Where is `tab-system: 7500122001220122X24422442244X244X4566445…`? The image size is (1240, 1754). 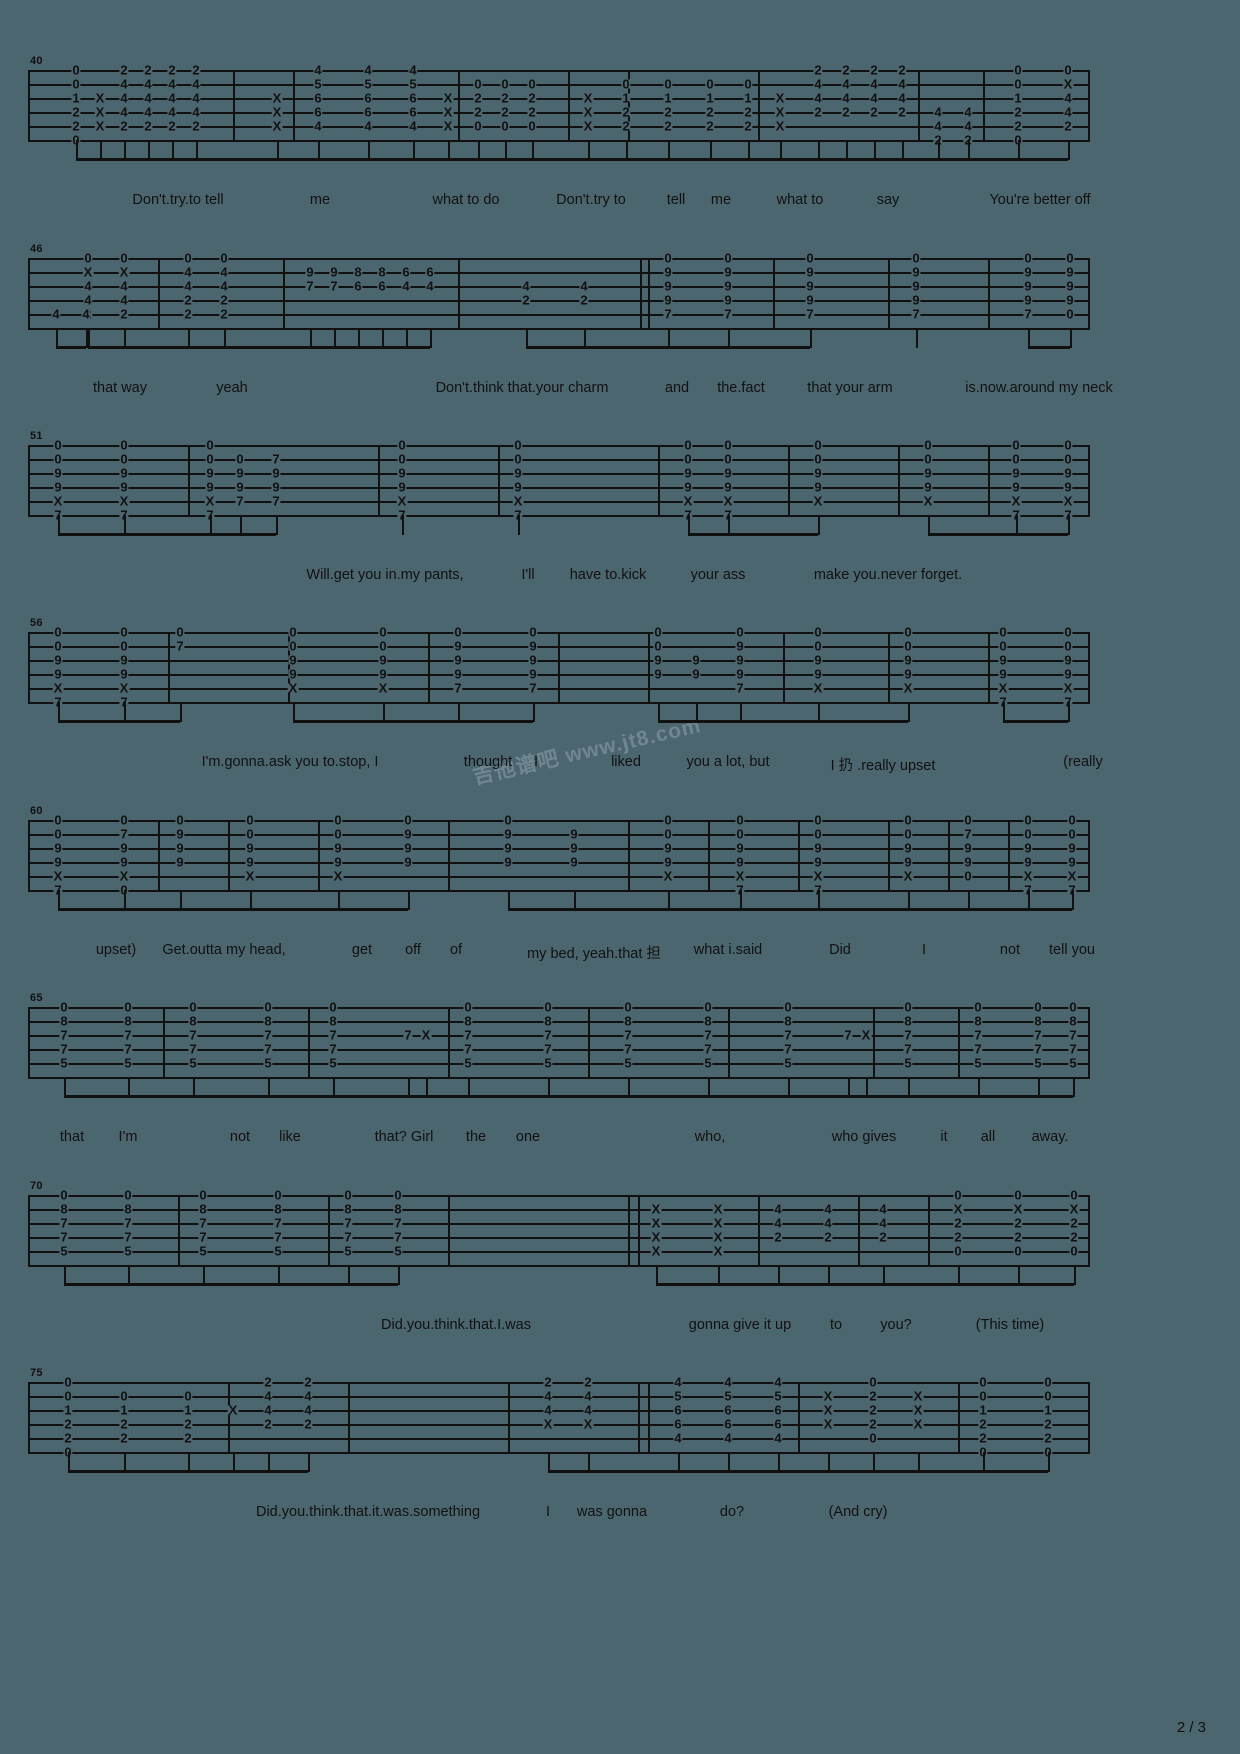 tab-system: 7500122001220122X24422442244X244X4566445… is located at coordinates (559, 1443).